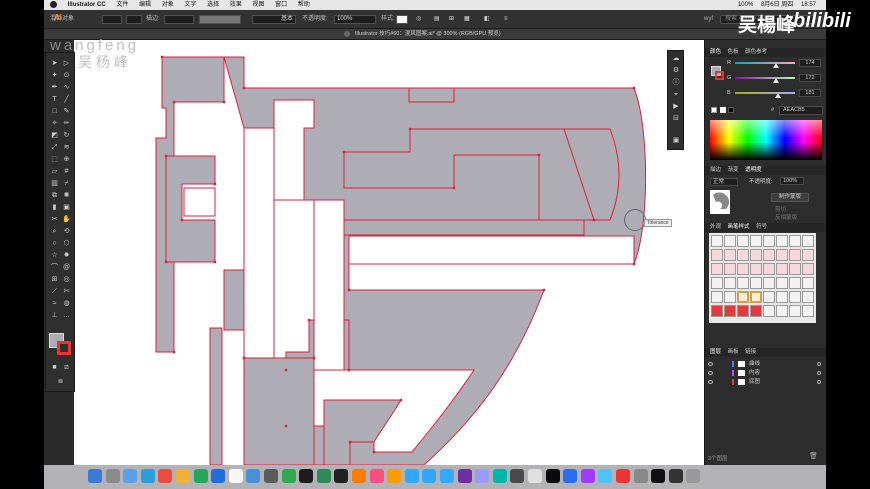 This screenshot has width=870, height=489. I want to click on tab-color-guide: 颜色参考, so click(756, 52).